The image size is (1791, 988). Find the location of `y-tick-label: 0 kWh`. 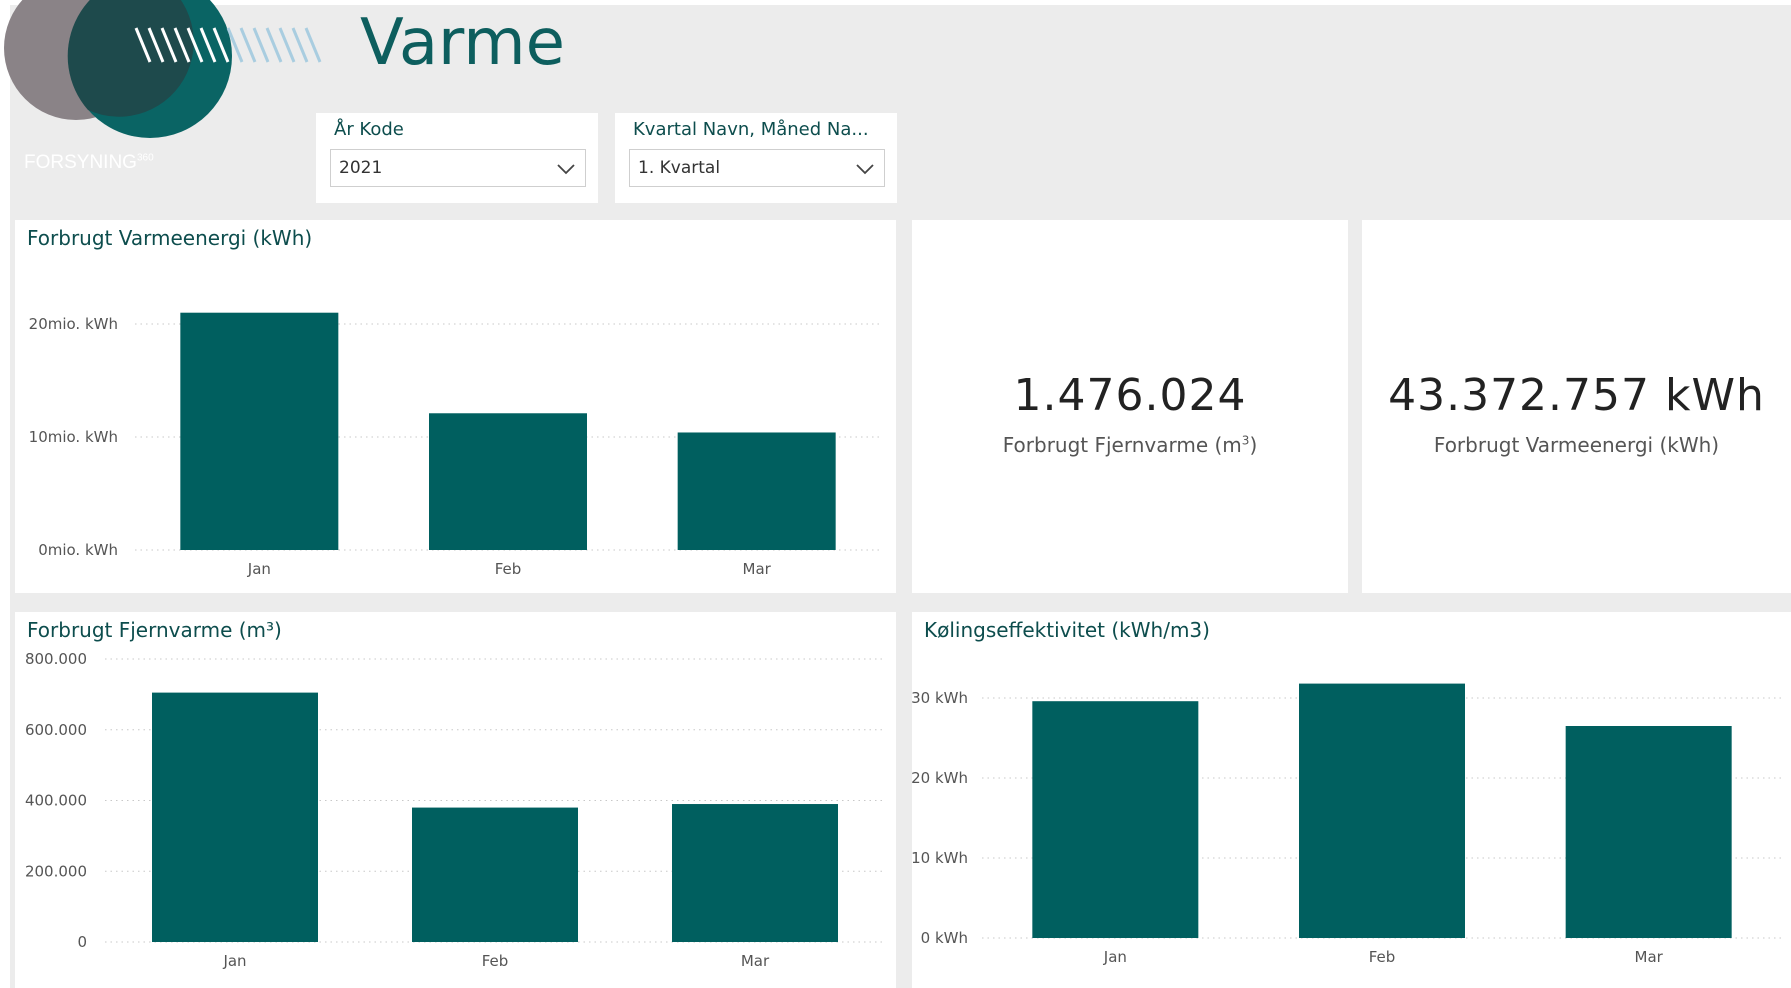

y-tick-label: 0 kWh is located at coordinates (944, 938).